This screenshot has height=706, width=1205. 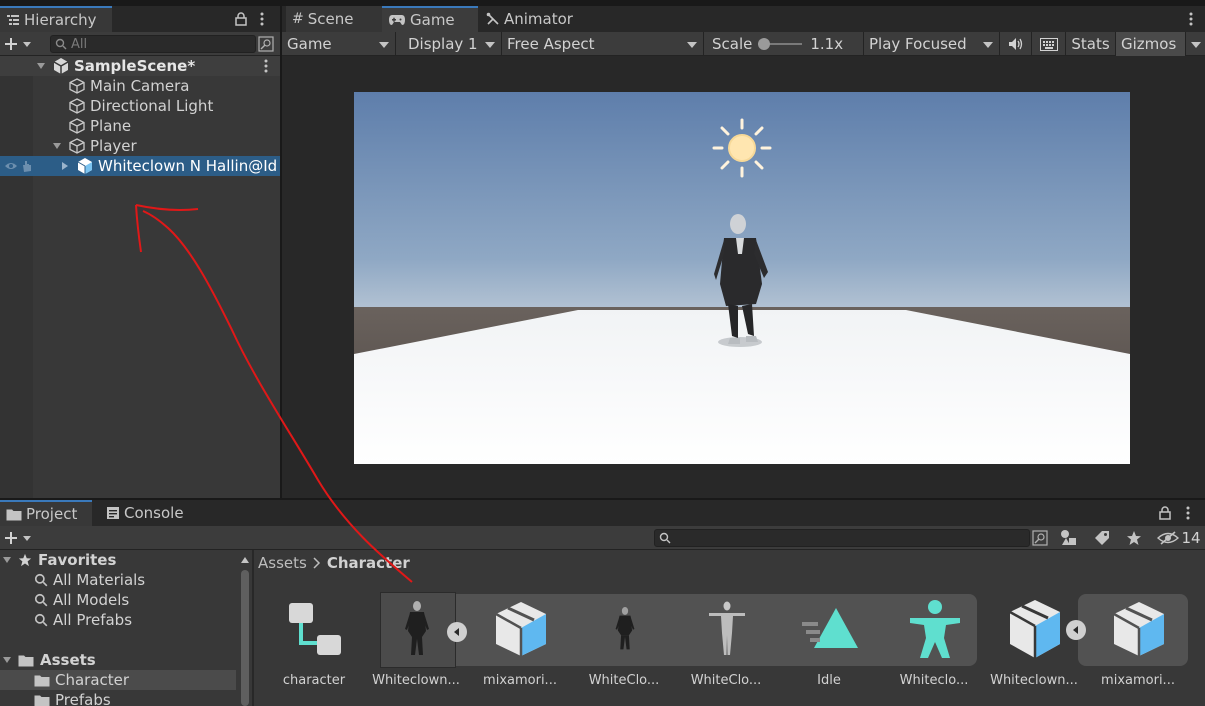 I want to click on unity-scene-icon, so click(x=61, y=66).